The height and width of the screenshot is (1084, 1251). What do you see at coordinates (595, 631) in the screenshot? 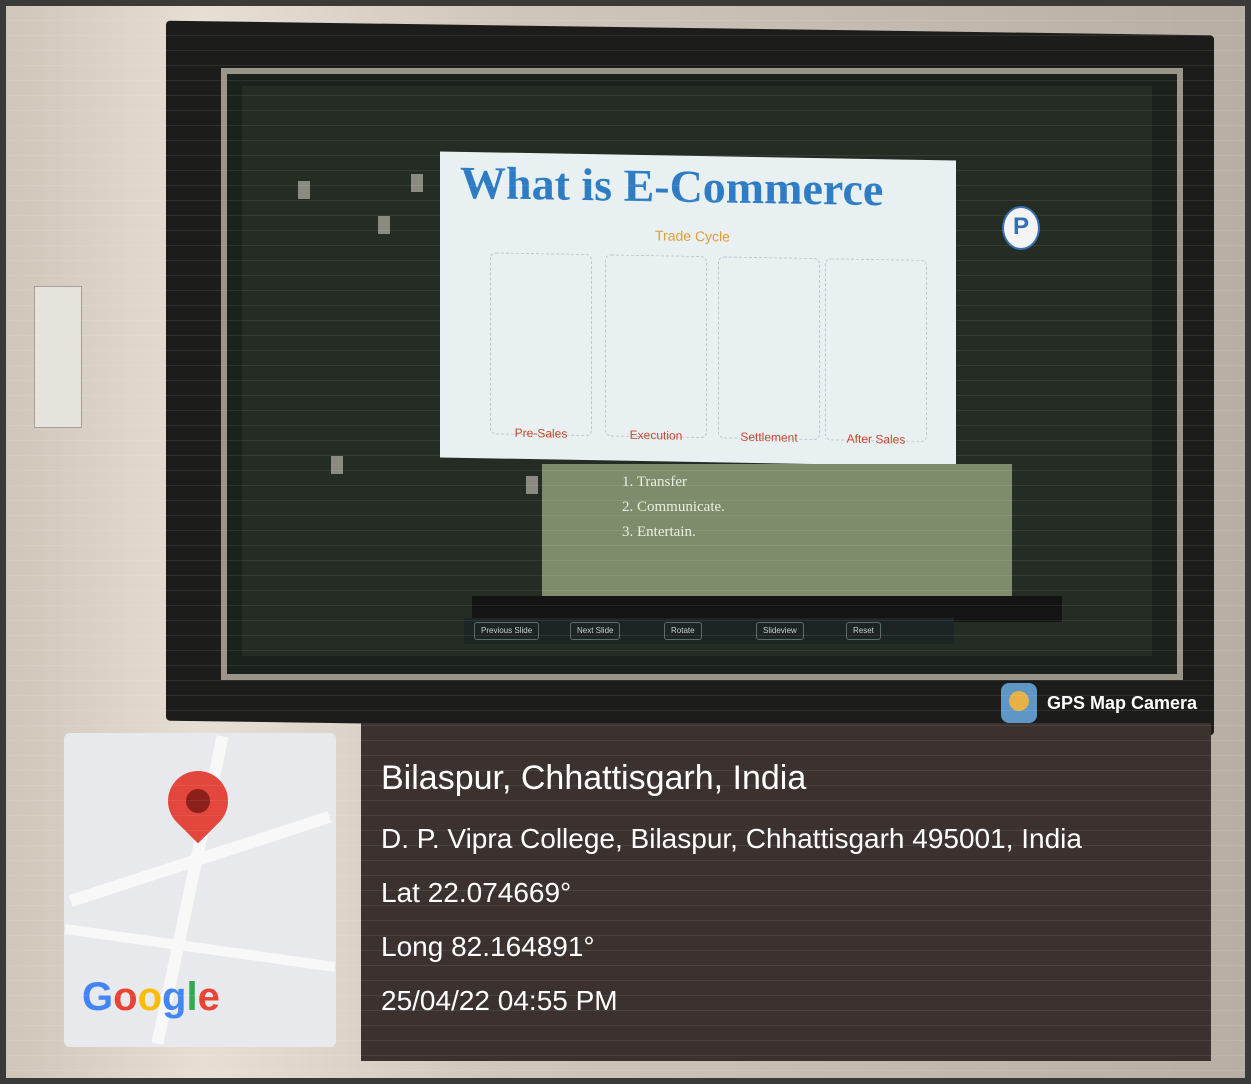
I see `next-slide-button: Next Slide` at bounding box center [595, 631].